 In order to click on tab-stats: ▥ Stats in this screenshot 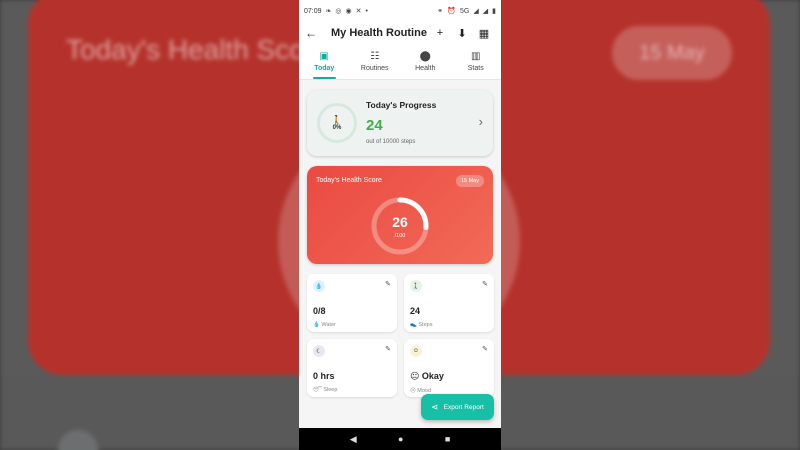, I will do `click(476, 61)`.